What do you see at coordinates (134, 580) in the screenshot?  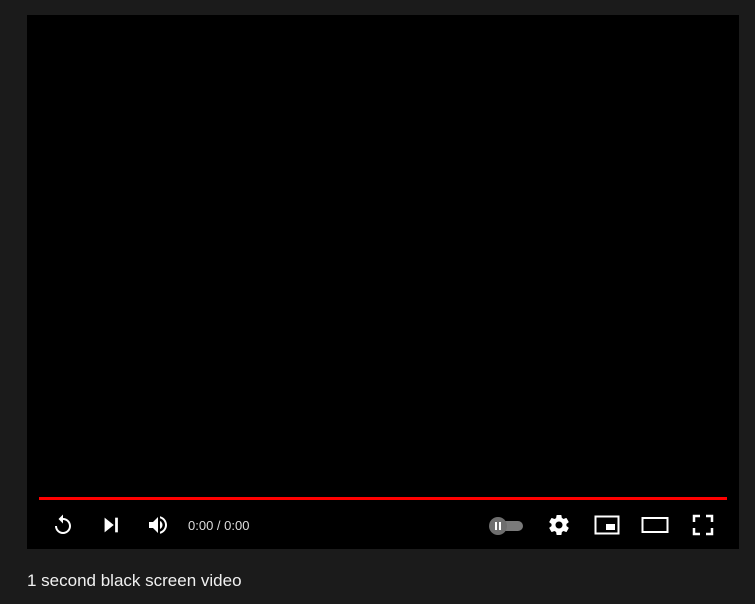 I see `video-title: 1 second black screen video` at bounding box center [134, 580].